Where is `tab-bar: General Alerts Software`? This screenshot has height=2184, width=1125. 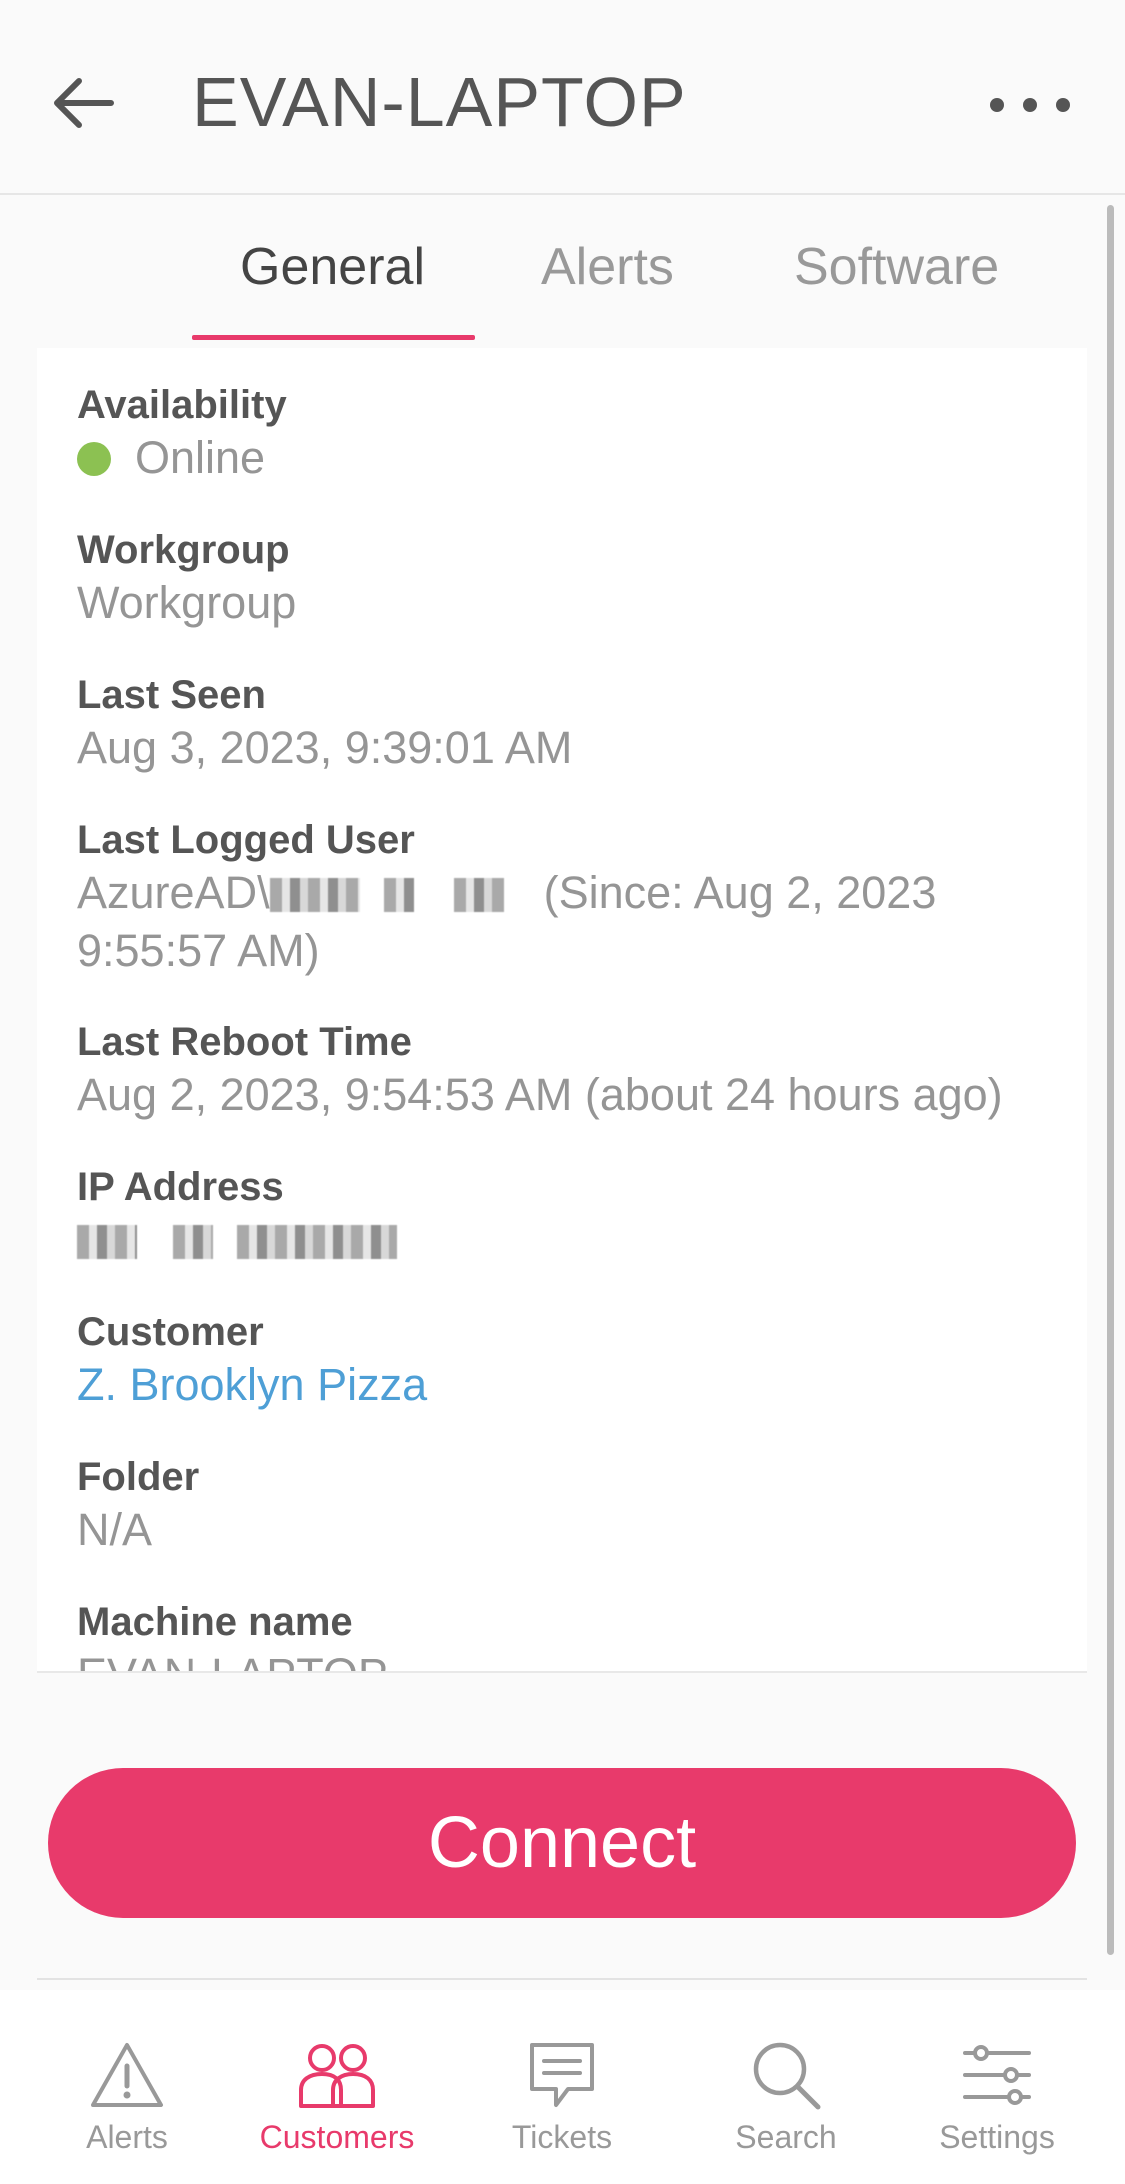 tab-bar: General Alerts Software is located at coordinates (555, 269).